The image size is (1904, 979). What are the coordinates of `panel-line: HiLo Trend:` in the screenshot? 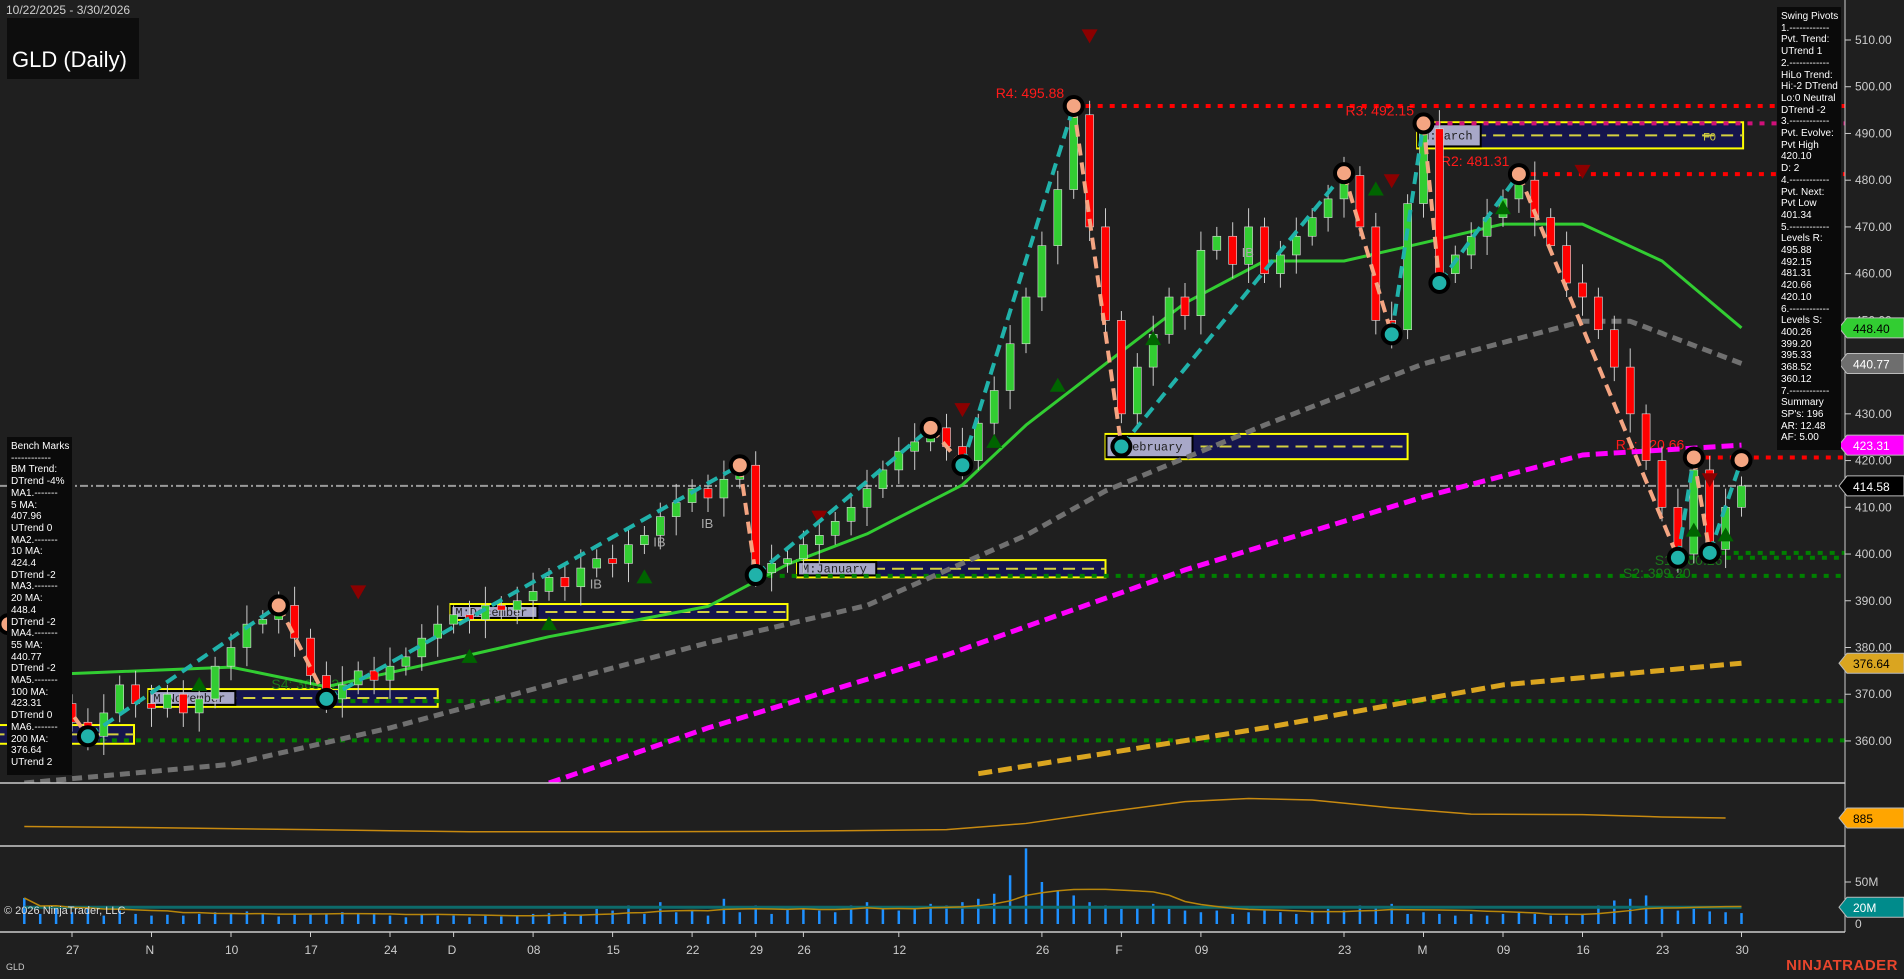 It's located at (1807, 75).